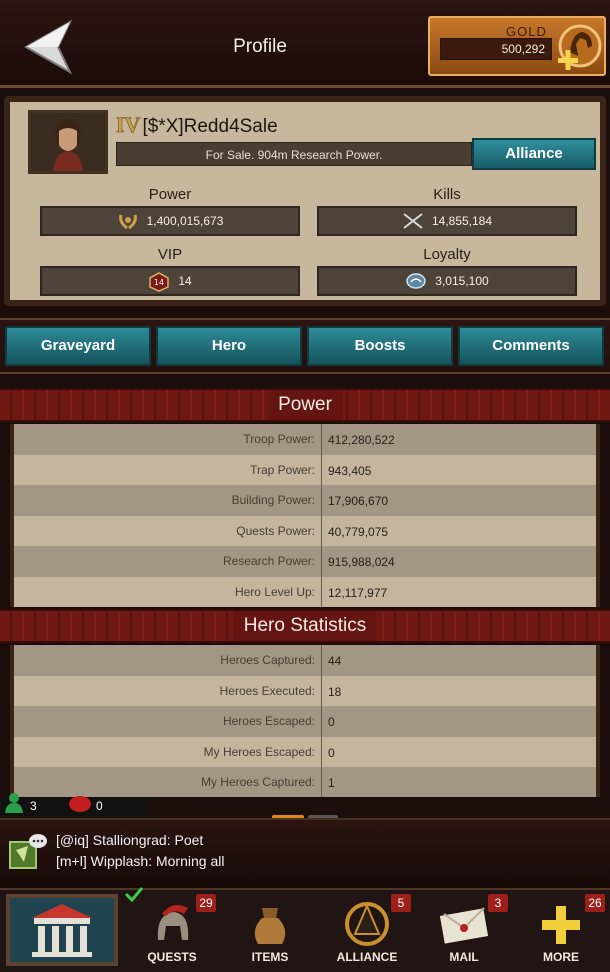 The height and width of the screenshot is (972, 610). I want to click on alert-icon, so click(80, 806).